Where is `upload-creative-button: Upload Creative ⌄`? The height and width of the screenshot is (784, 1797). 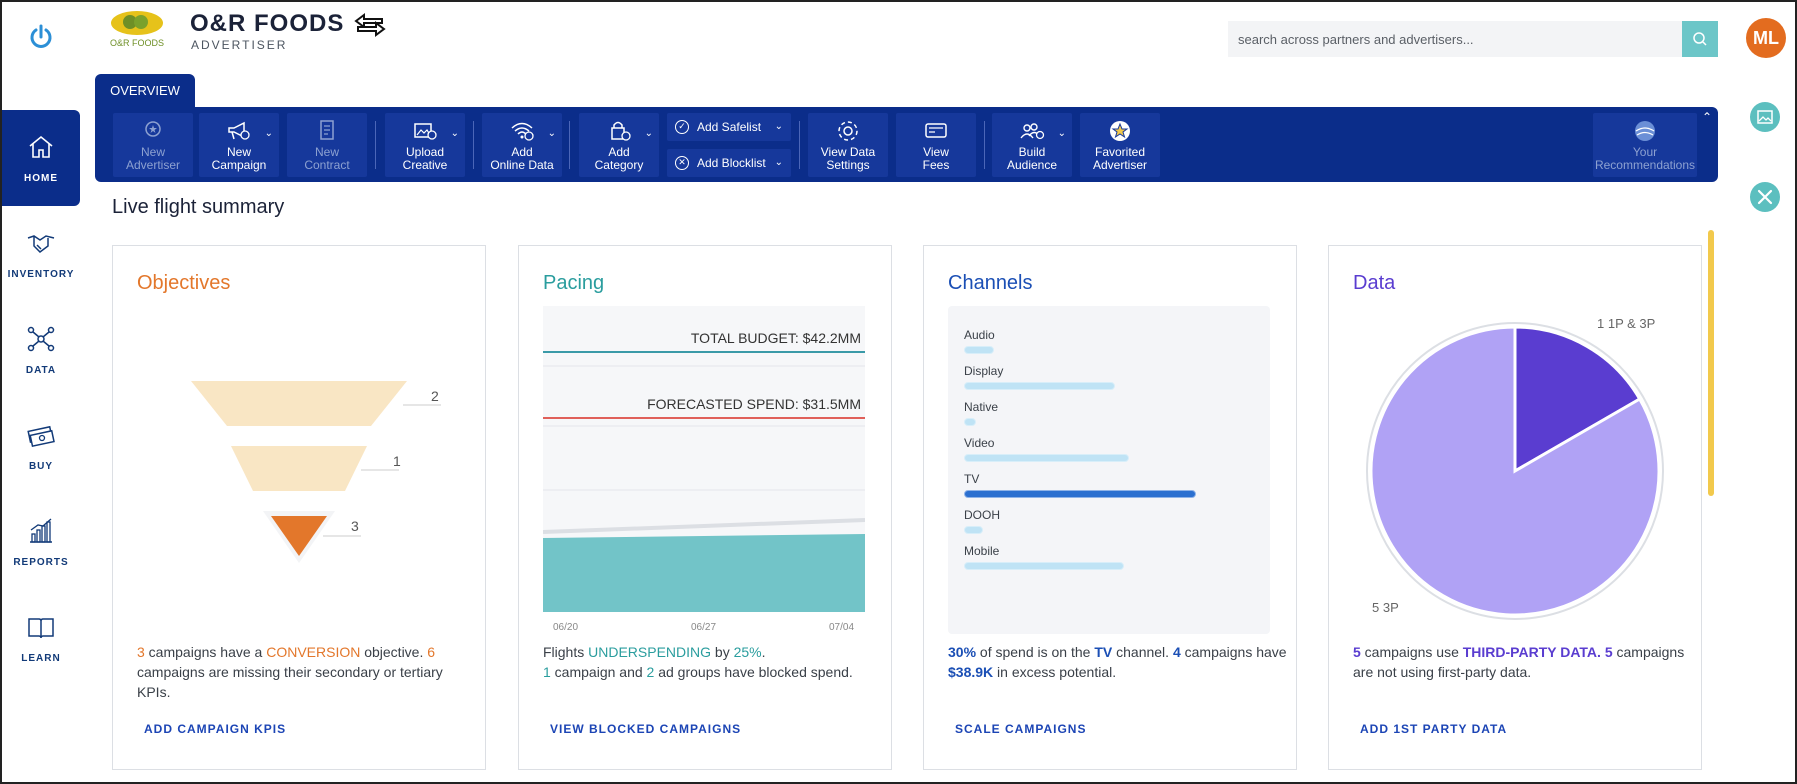 upload-creative-button: Upload Creative ⌄ is located at coordinates (425, 145).